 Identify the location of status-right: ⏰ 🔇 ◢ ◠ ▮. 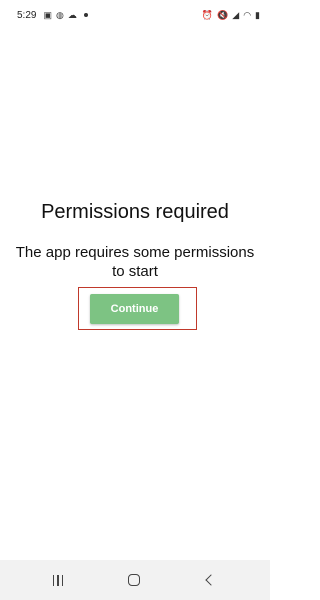
(230, 14).